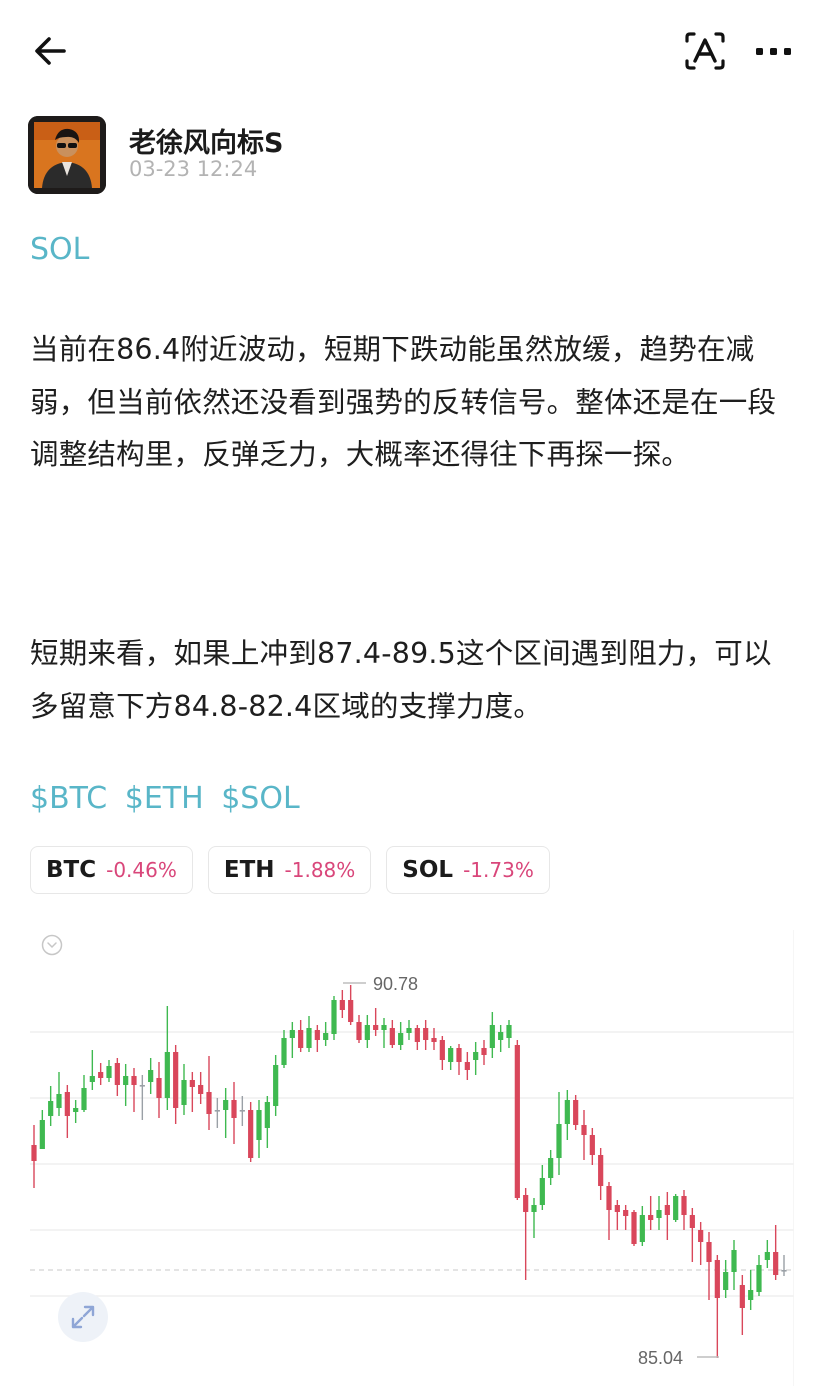 This screenshot has height=1386, width=828. Describe the element at coordinates (249, 870) in the screenshot. I see `ticker-symbol: ETH` at that location.